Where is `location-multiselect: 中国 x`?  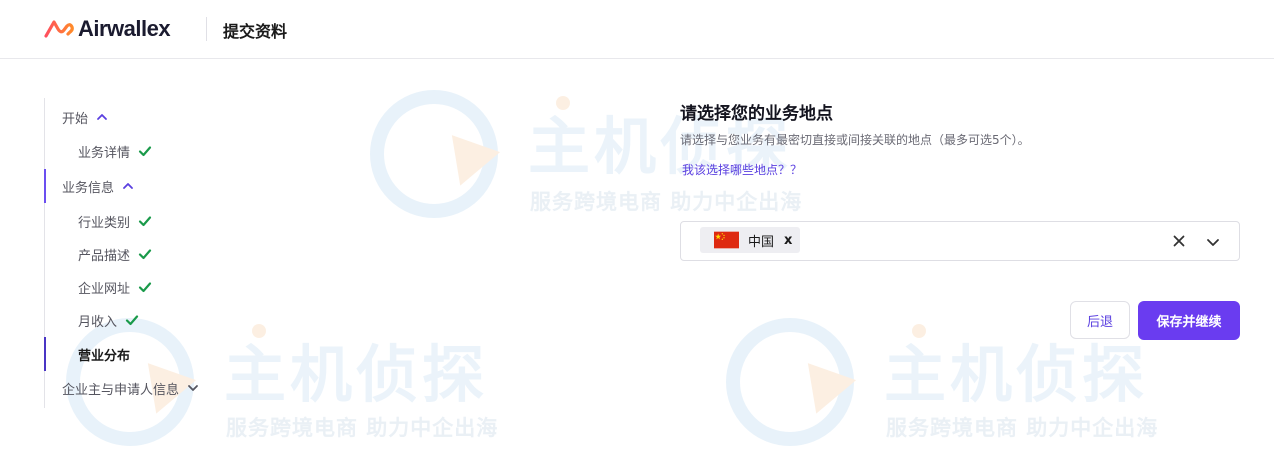
location-multiselect: 中国 x is located at coordinates (960, 241).